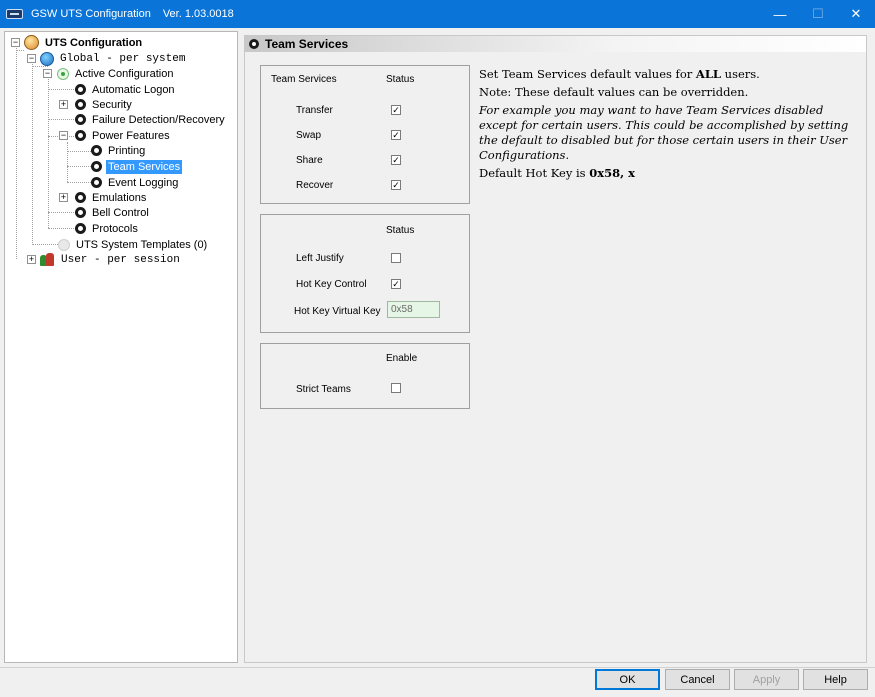  I want to click on tree-node-uts-system-templates: UTS System Templates (0), so click(133, 244).